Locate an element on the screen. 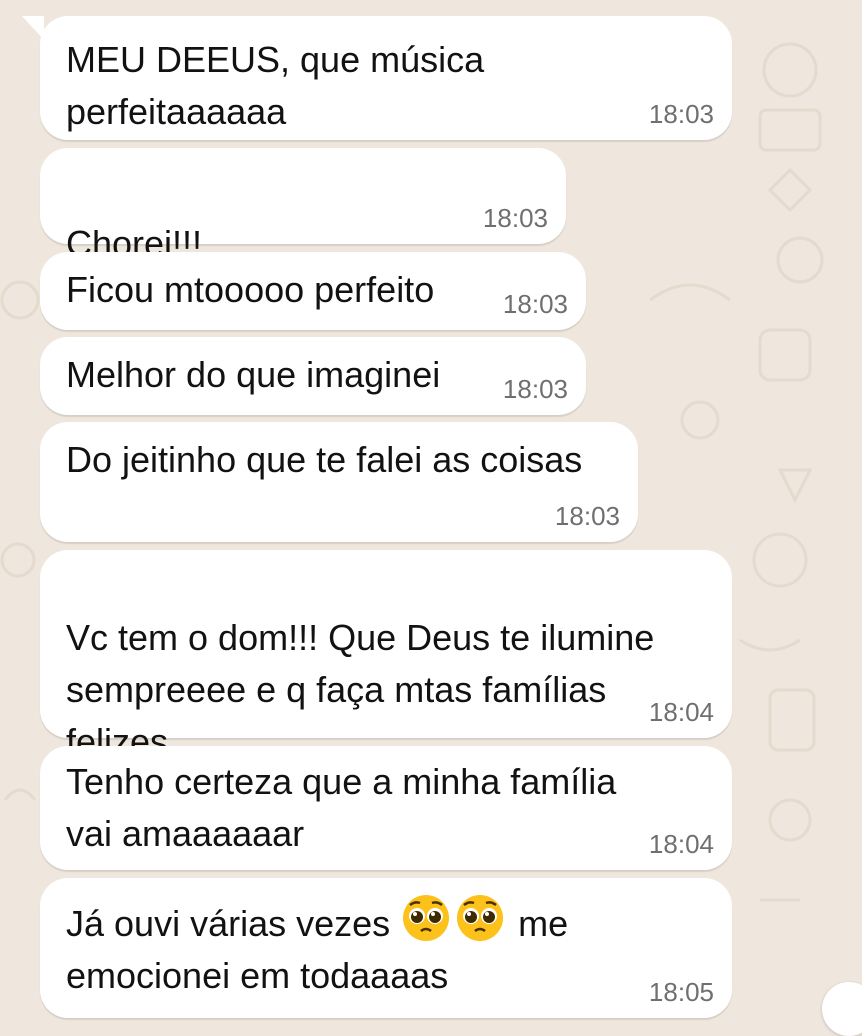  message-bubble: Do jeitinho que te falei as coisas 18:03 is located at coordinates (339, 482).